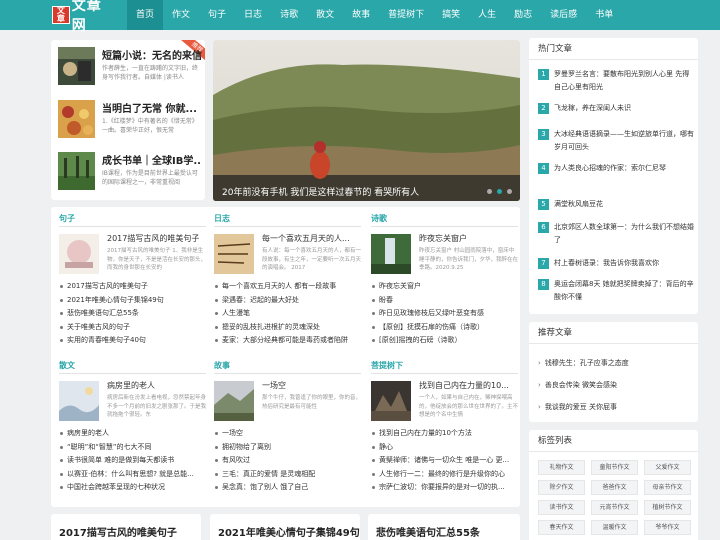 This screenshot has height=540, width=720. What do you see at coordinates (561, 527) in the screenshot?
I see `tag: 春天作文` at bounding box center [561, 527].